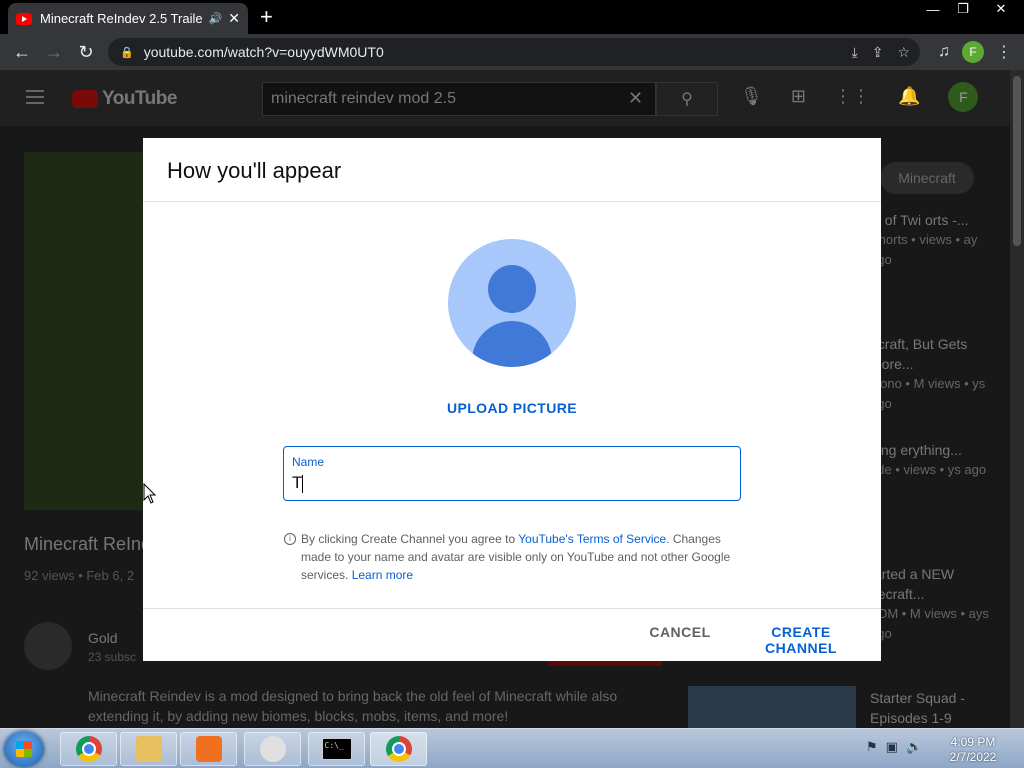 This screenshot has width=1024, height=768. I want to click on command-prompt-icon: C:\_, so click(336, 749).